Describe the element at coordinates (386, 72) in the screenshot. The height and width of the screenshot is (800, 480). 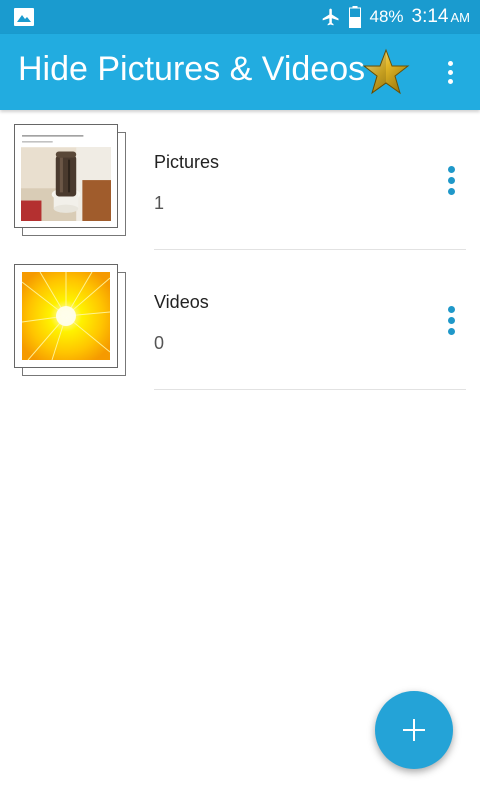
I see `gold-star-icon` at that location.